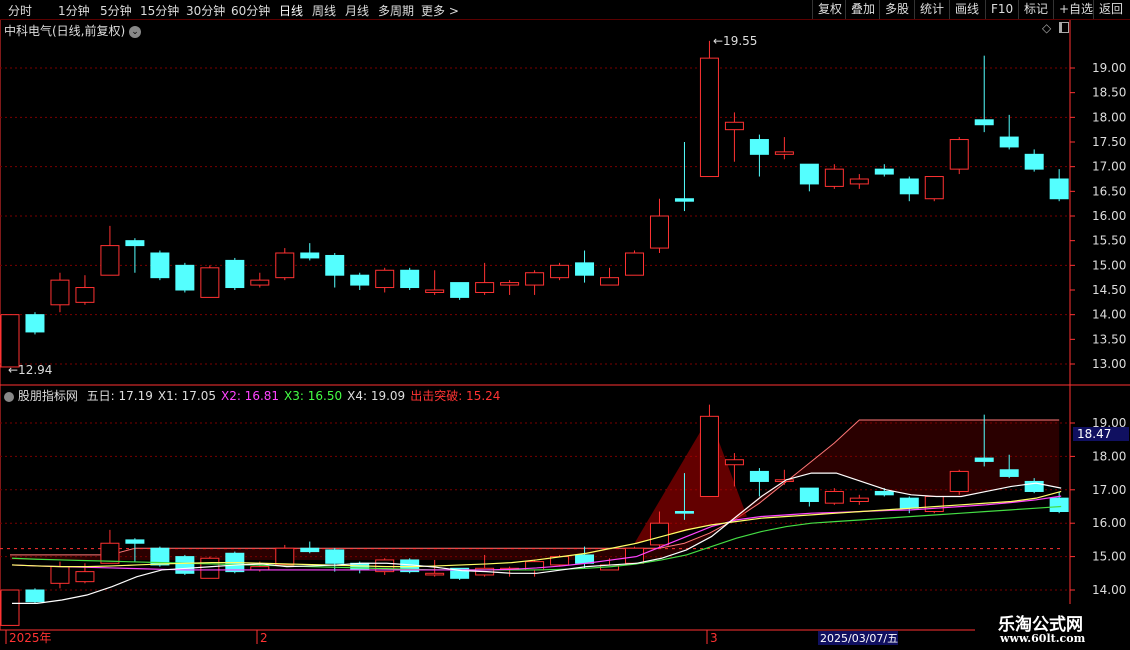 The width and height of the screenshot is (1130, 650). Describe the element at coordinates (1109, 241) in the screenshot. I see `price-axis-label: 15.50` at that location.